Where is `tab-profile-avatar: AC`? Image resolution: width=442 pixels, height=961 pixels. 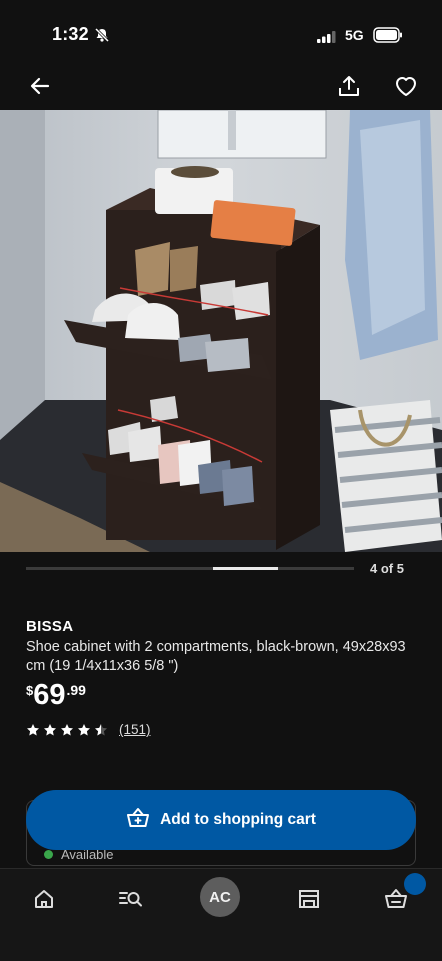 tab-profile-avatar: AC is located at coordinates (220, 897).